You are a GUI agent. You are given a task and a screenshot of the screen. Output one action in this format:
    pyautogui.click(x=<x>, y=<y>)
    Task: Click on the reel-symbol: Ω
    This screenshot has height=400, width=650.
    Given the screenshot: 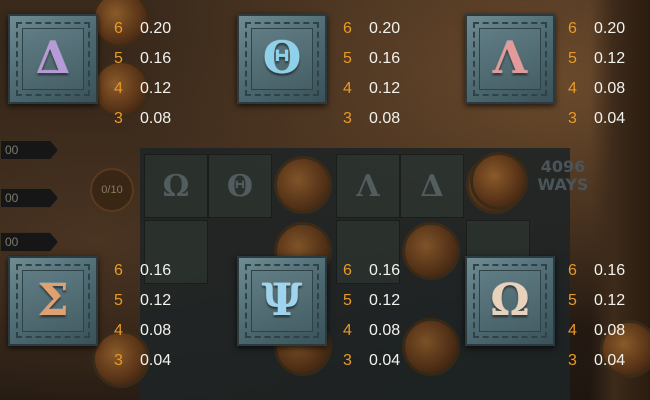 What is the action you would take?
    pyautogui.click(x=176, y=186)
    